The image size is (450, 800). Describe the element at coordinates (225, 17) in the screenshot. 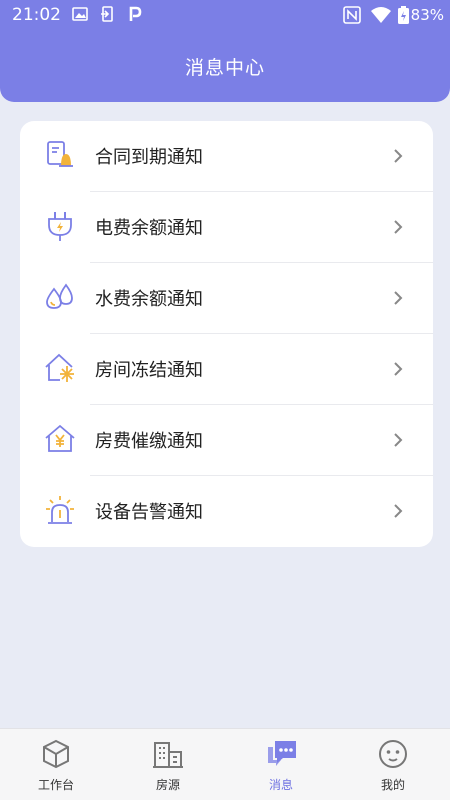

I see `status-bar: 21:02 83%` at that location.